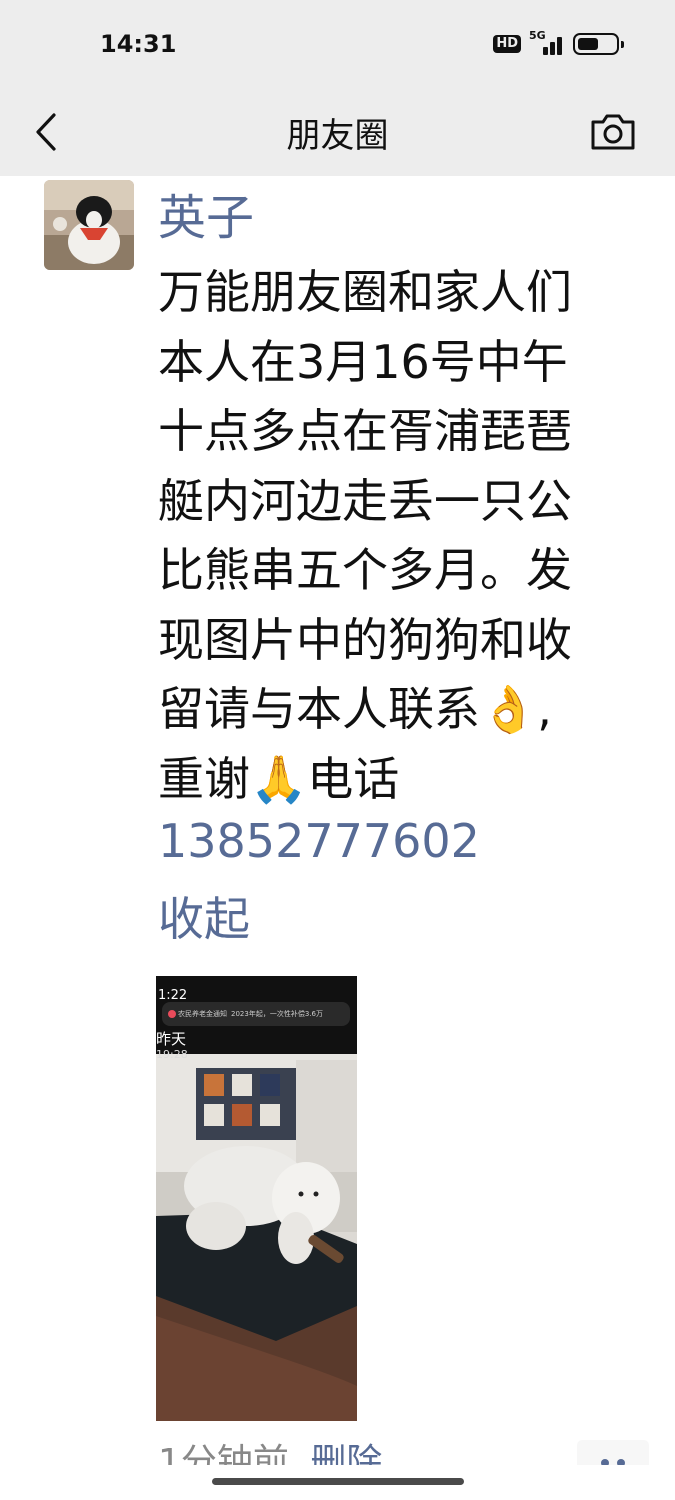 This screenshot has height=1500, width=675. I want to click on signal-5g-icon: 5G, so click(547, 42).